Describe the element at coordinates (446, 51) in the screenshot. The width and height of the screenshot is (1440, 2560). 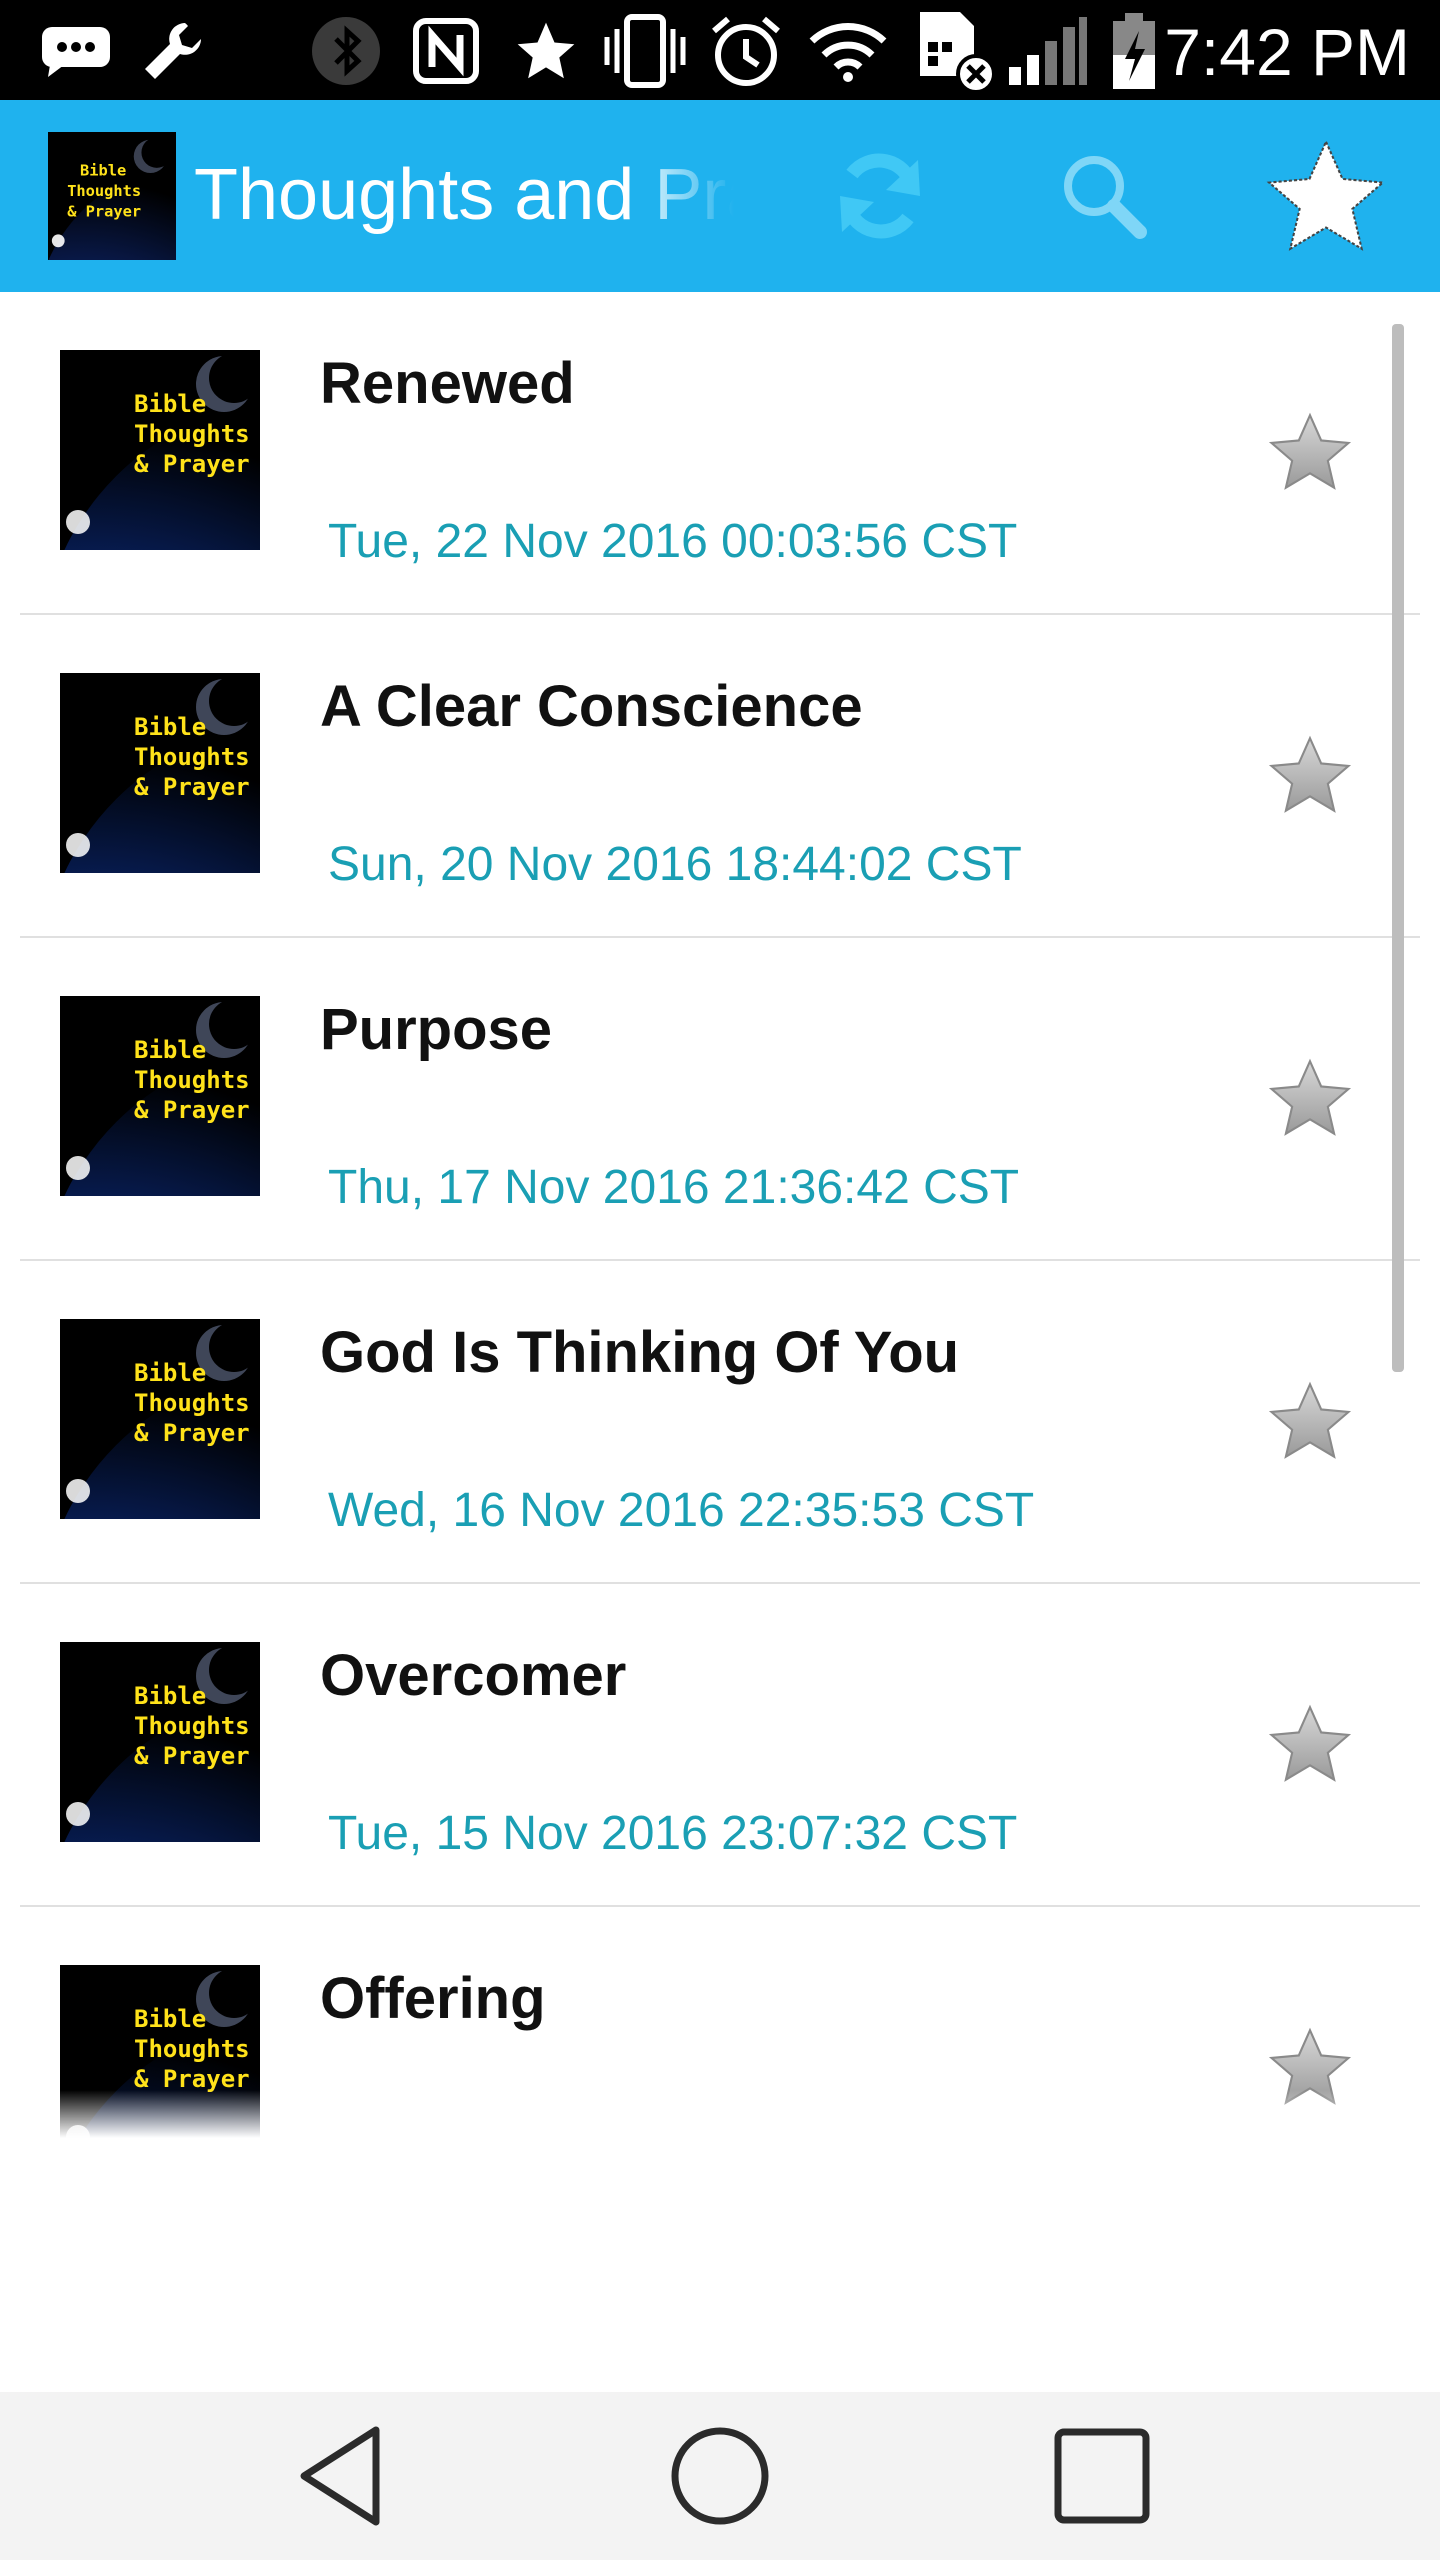
I see `nfc-icon` at that location.